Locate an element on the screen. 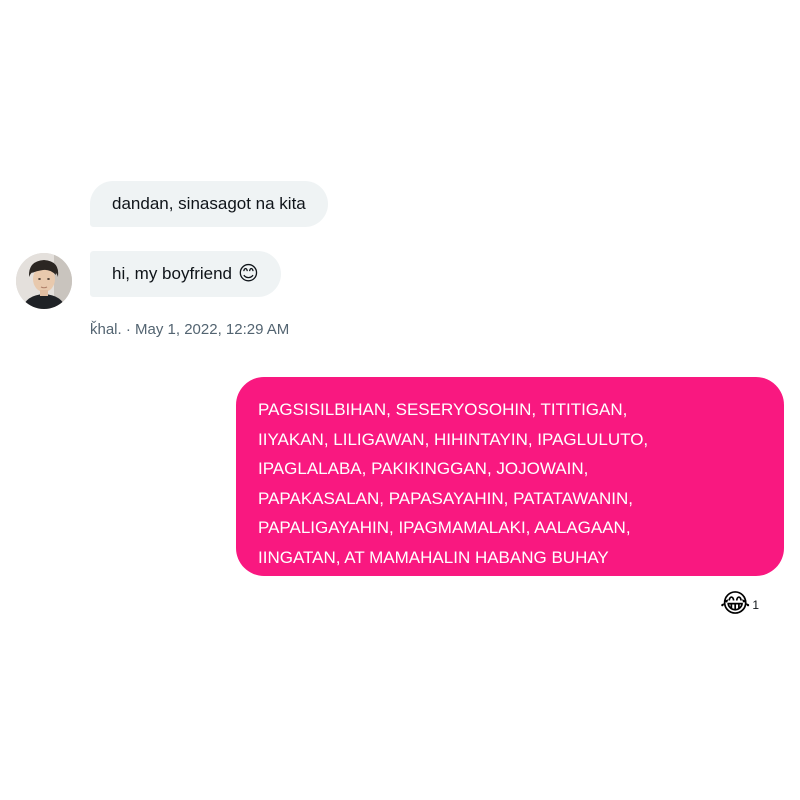  incoming-message: hi, my boyfriend 😊 is located at coordinates (185, 274).